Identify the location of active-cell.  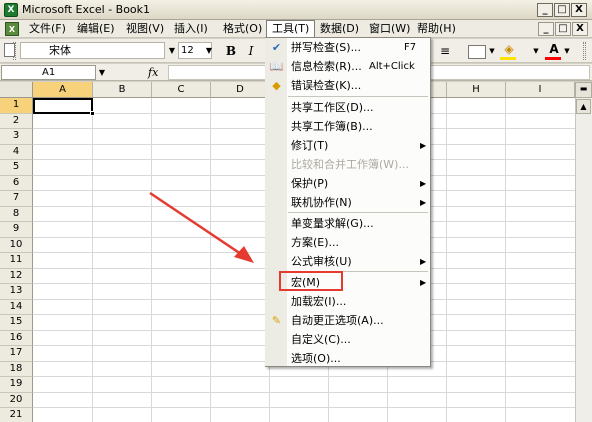
(63, 106).